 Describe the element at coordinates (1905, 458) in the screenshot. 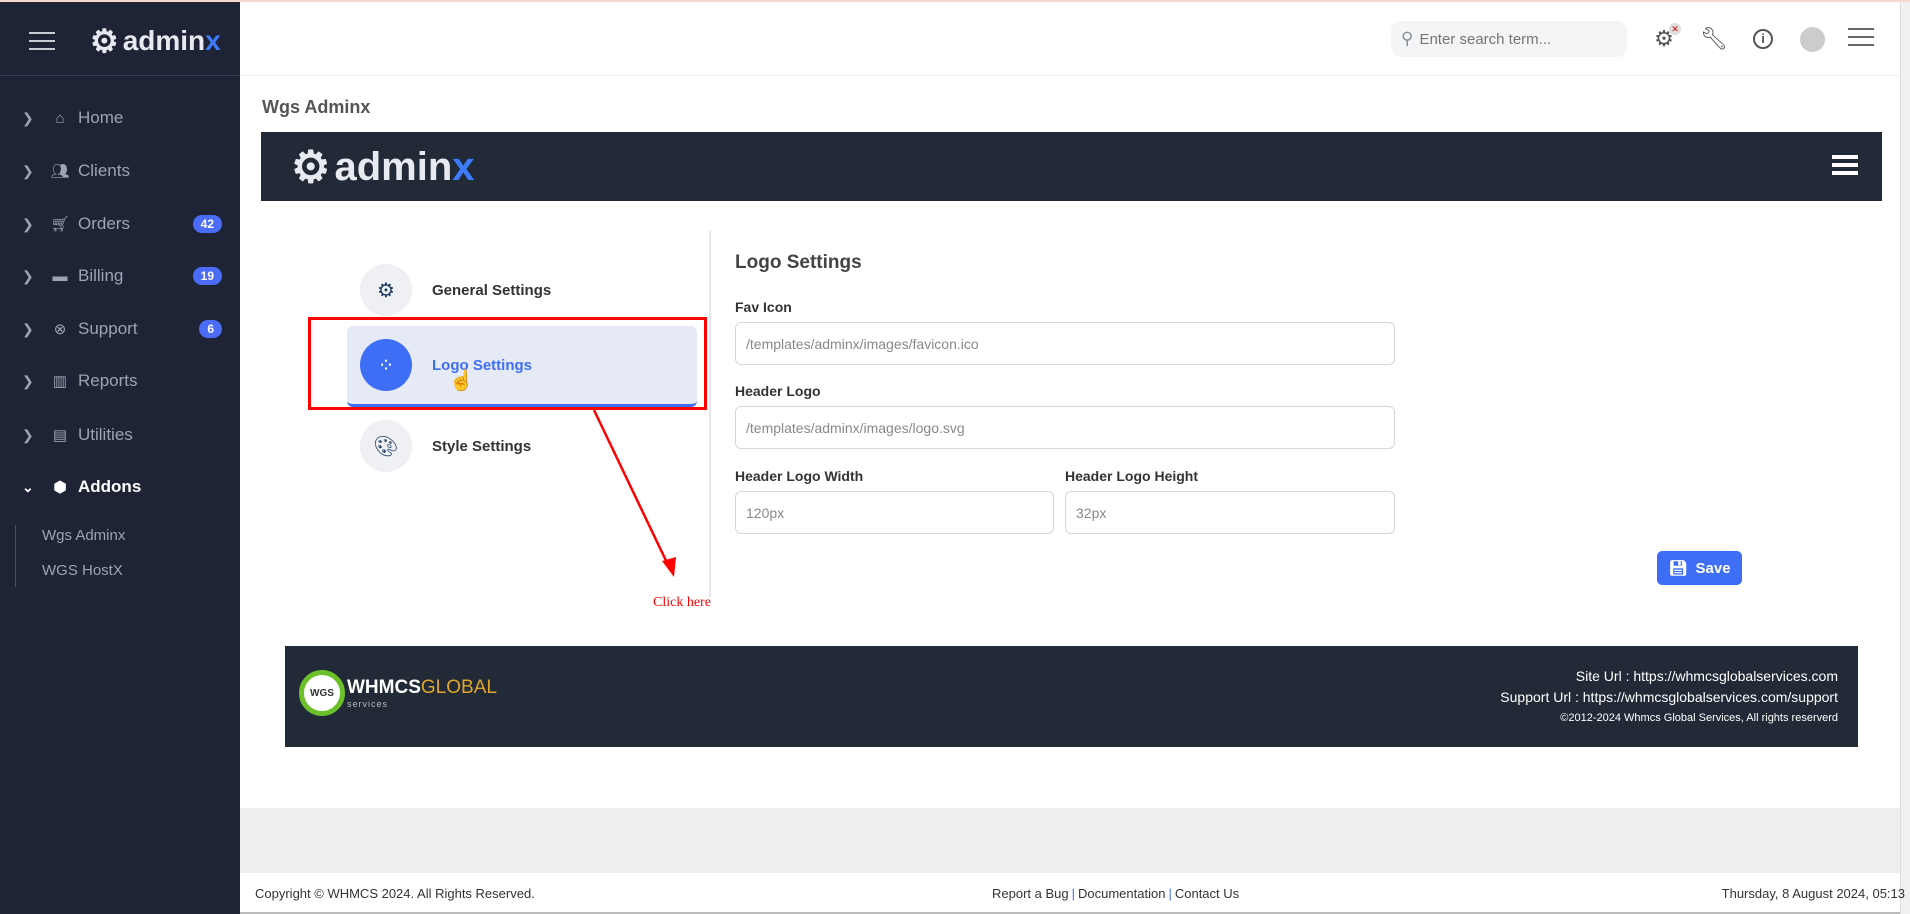

I see `scrollbar` at that location.